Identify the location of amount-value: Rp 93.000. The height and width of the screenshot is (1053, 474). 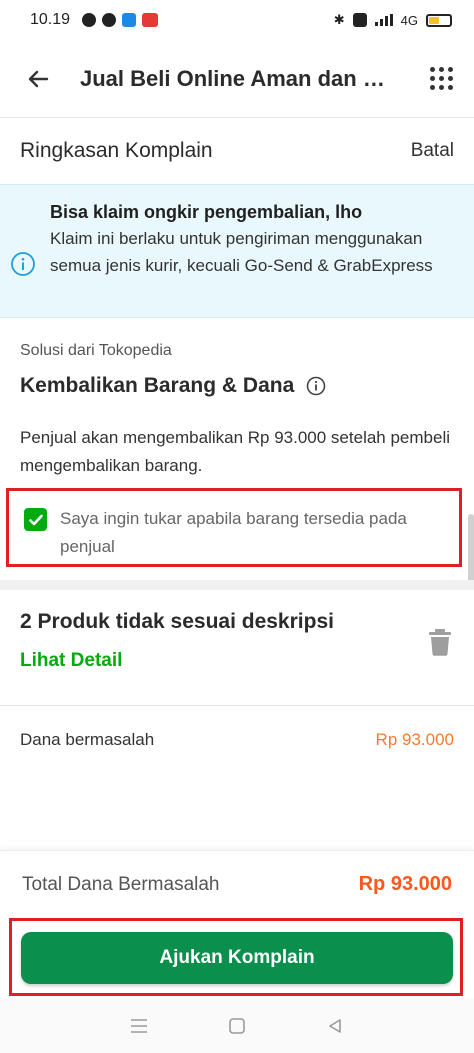
(414, 739).